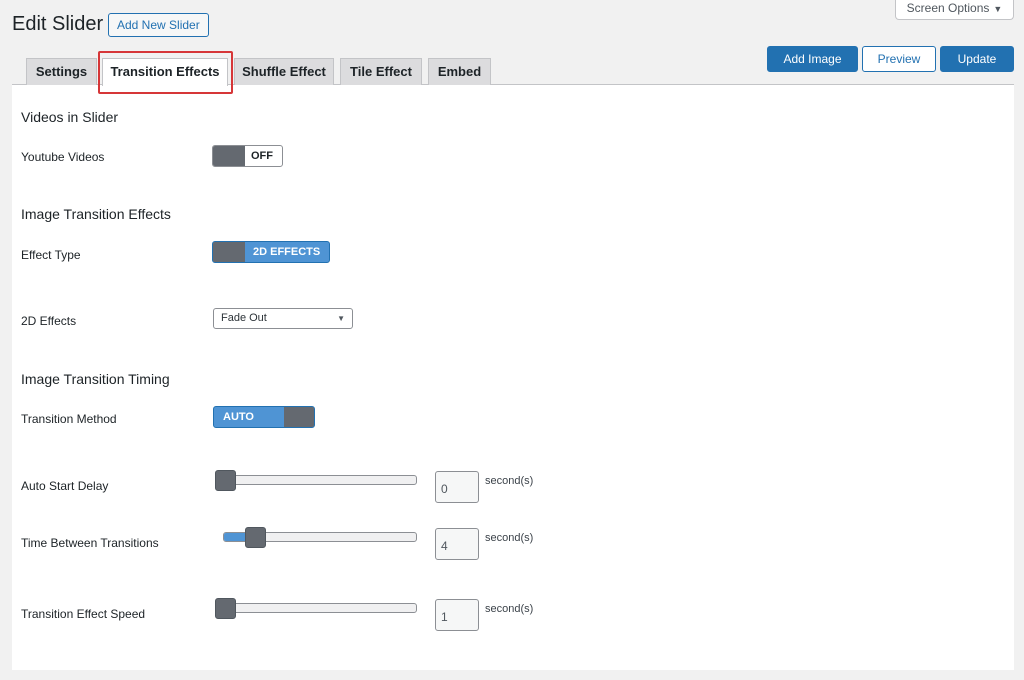 Image resolution: width=1024 pixels, height=680 pixels. What do you see at coordinates (899, 59) in the screenshot?
I see `preview-button: Preview` at bounding box center [899, 59].